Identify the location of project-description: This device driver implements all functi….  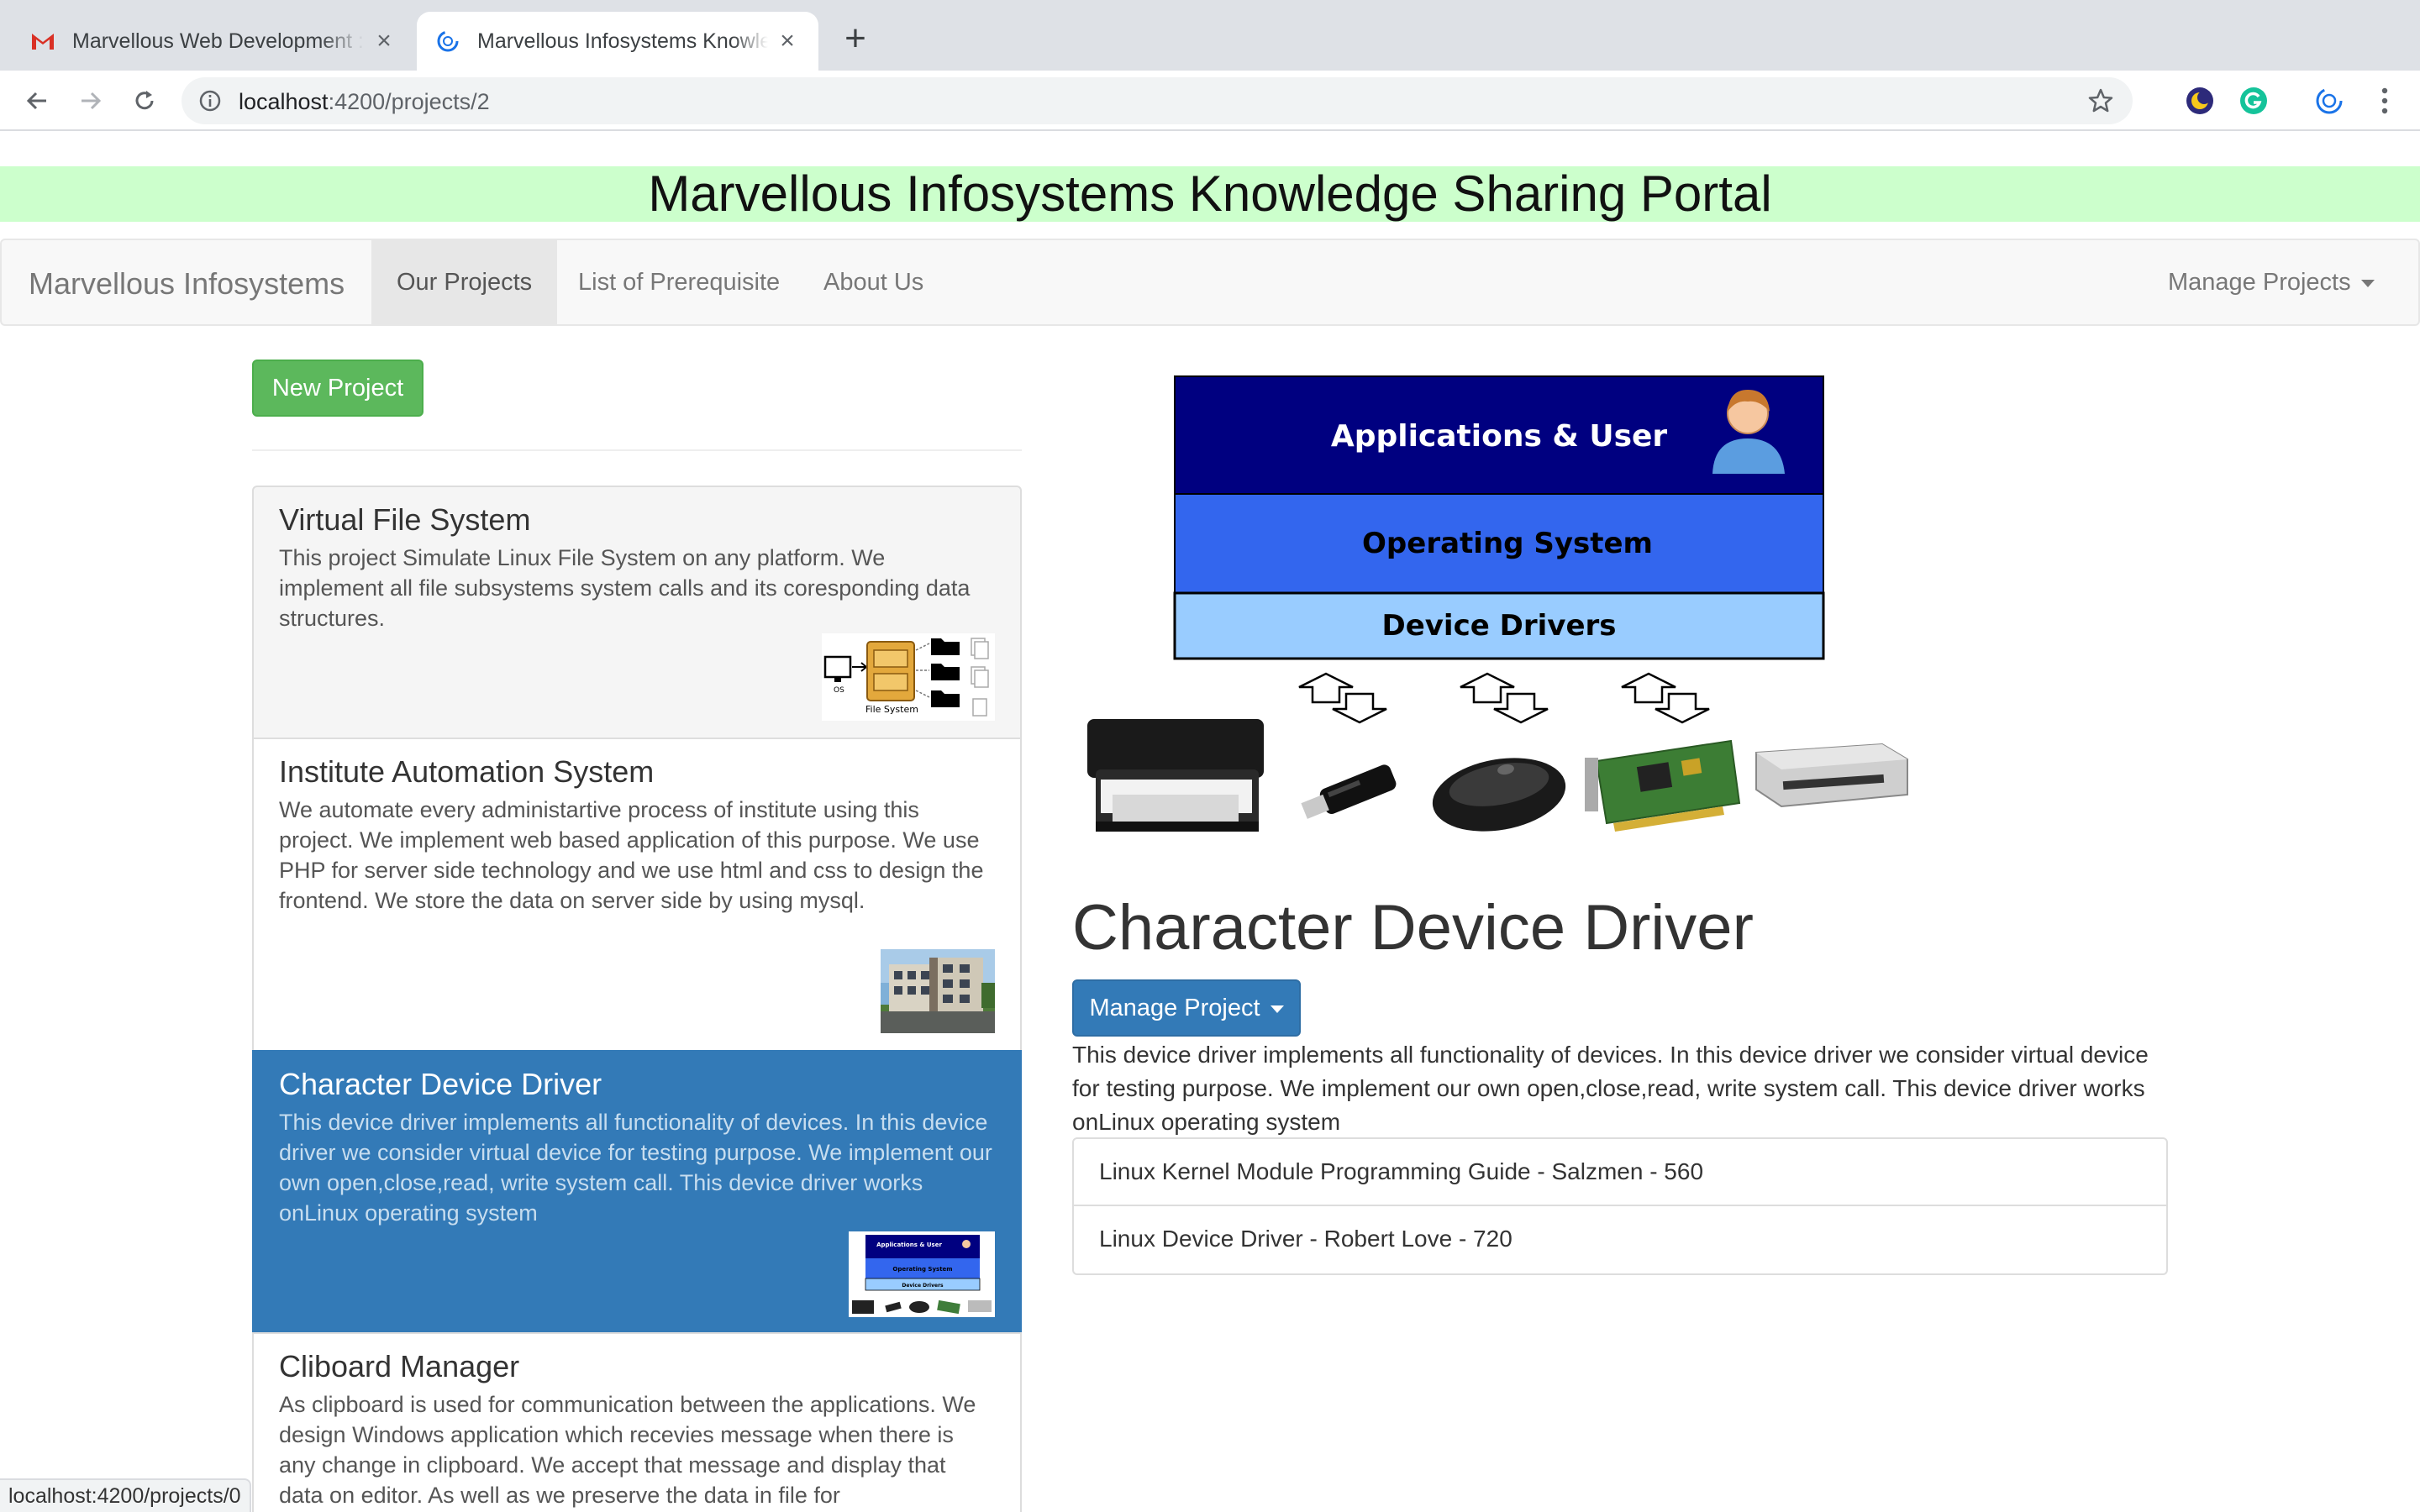
(635, 1168).